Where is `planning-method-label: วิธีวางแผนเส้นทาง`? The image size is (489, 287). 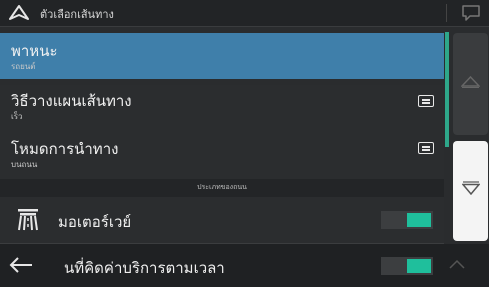
planning-method-label: วิธีวางแผนเส้นทาง is located at coordinates (71, 101).